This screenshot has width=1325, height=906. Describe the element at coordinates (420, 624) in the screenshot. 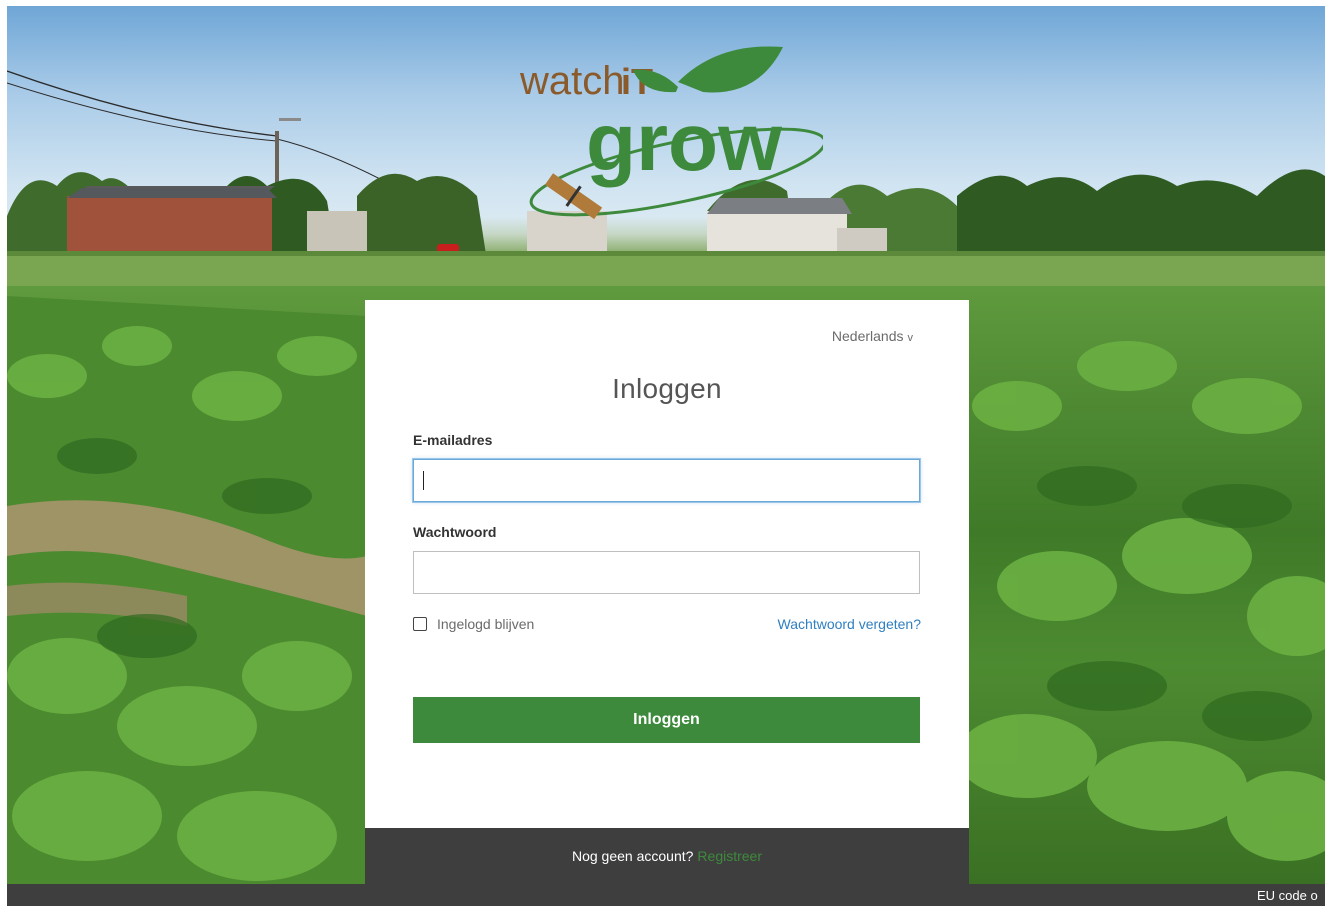

I see `remember-checkbox` at that location.